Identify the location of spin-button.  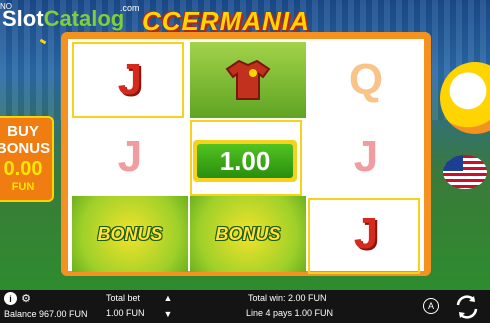
(467, 307).